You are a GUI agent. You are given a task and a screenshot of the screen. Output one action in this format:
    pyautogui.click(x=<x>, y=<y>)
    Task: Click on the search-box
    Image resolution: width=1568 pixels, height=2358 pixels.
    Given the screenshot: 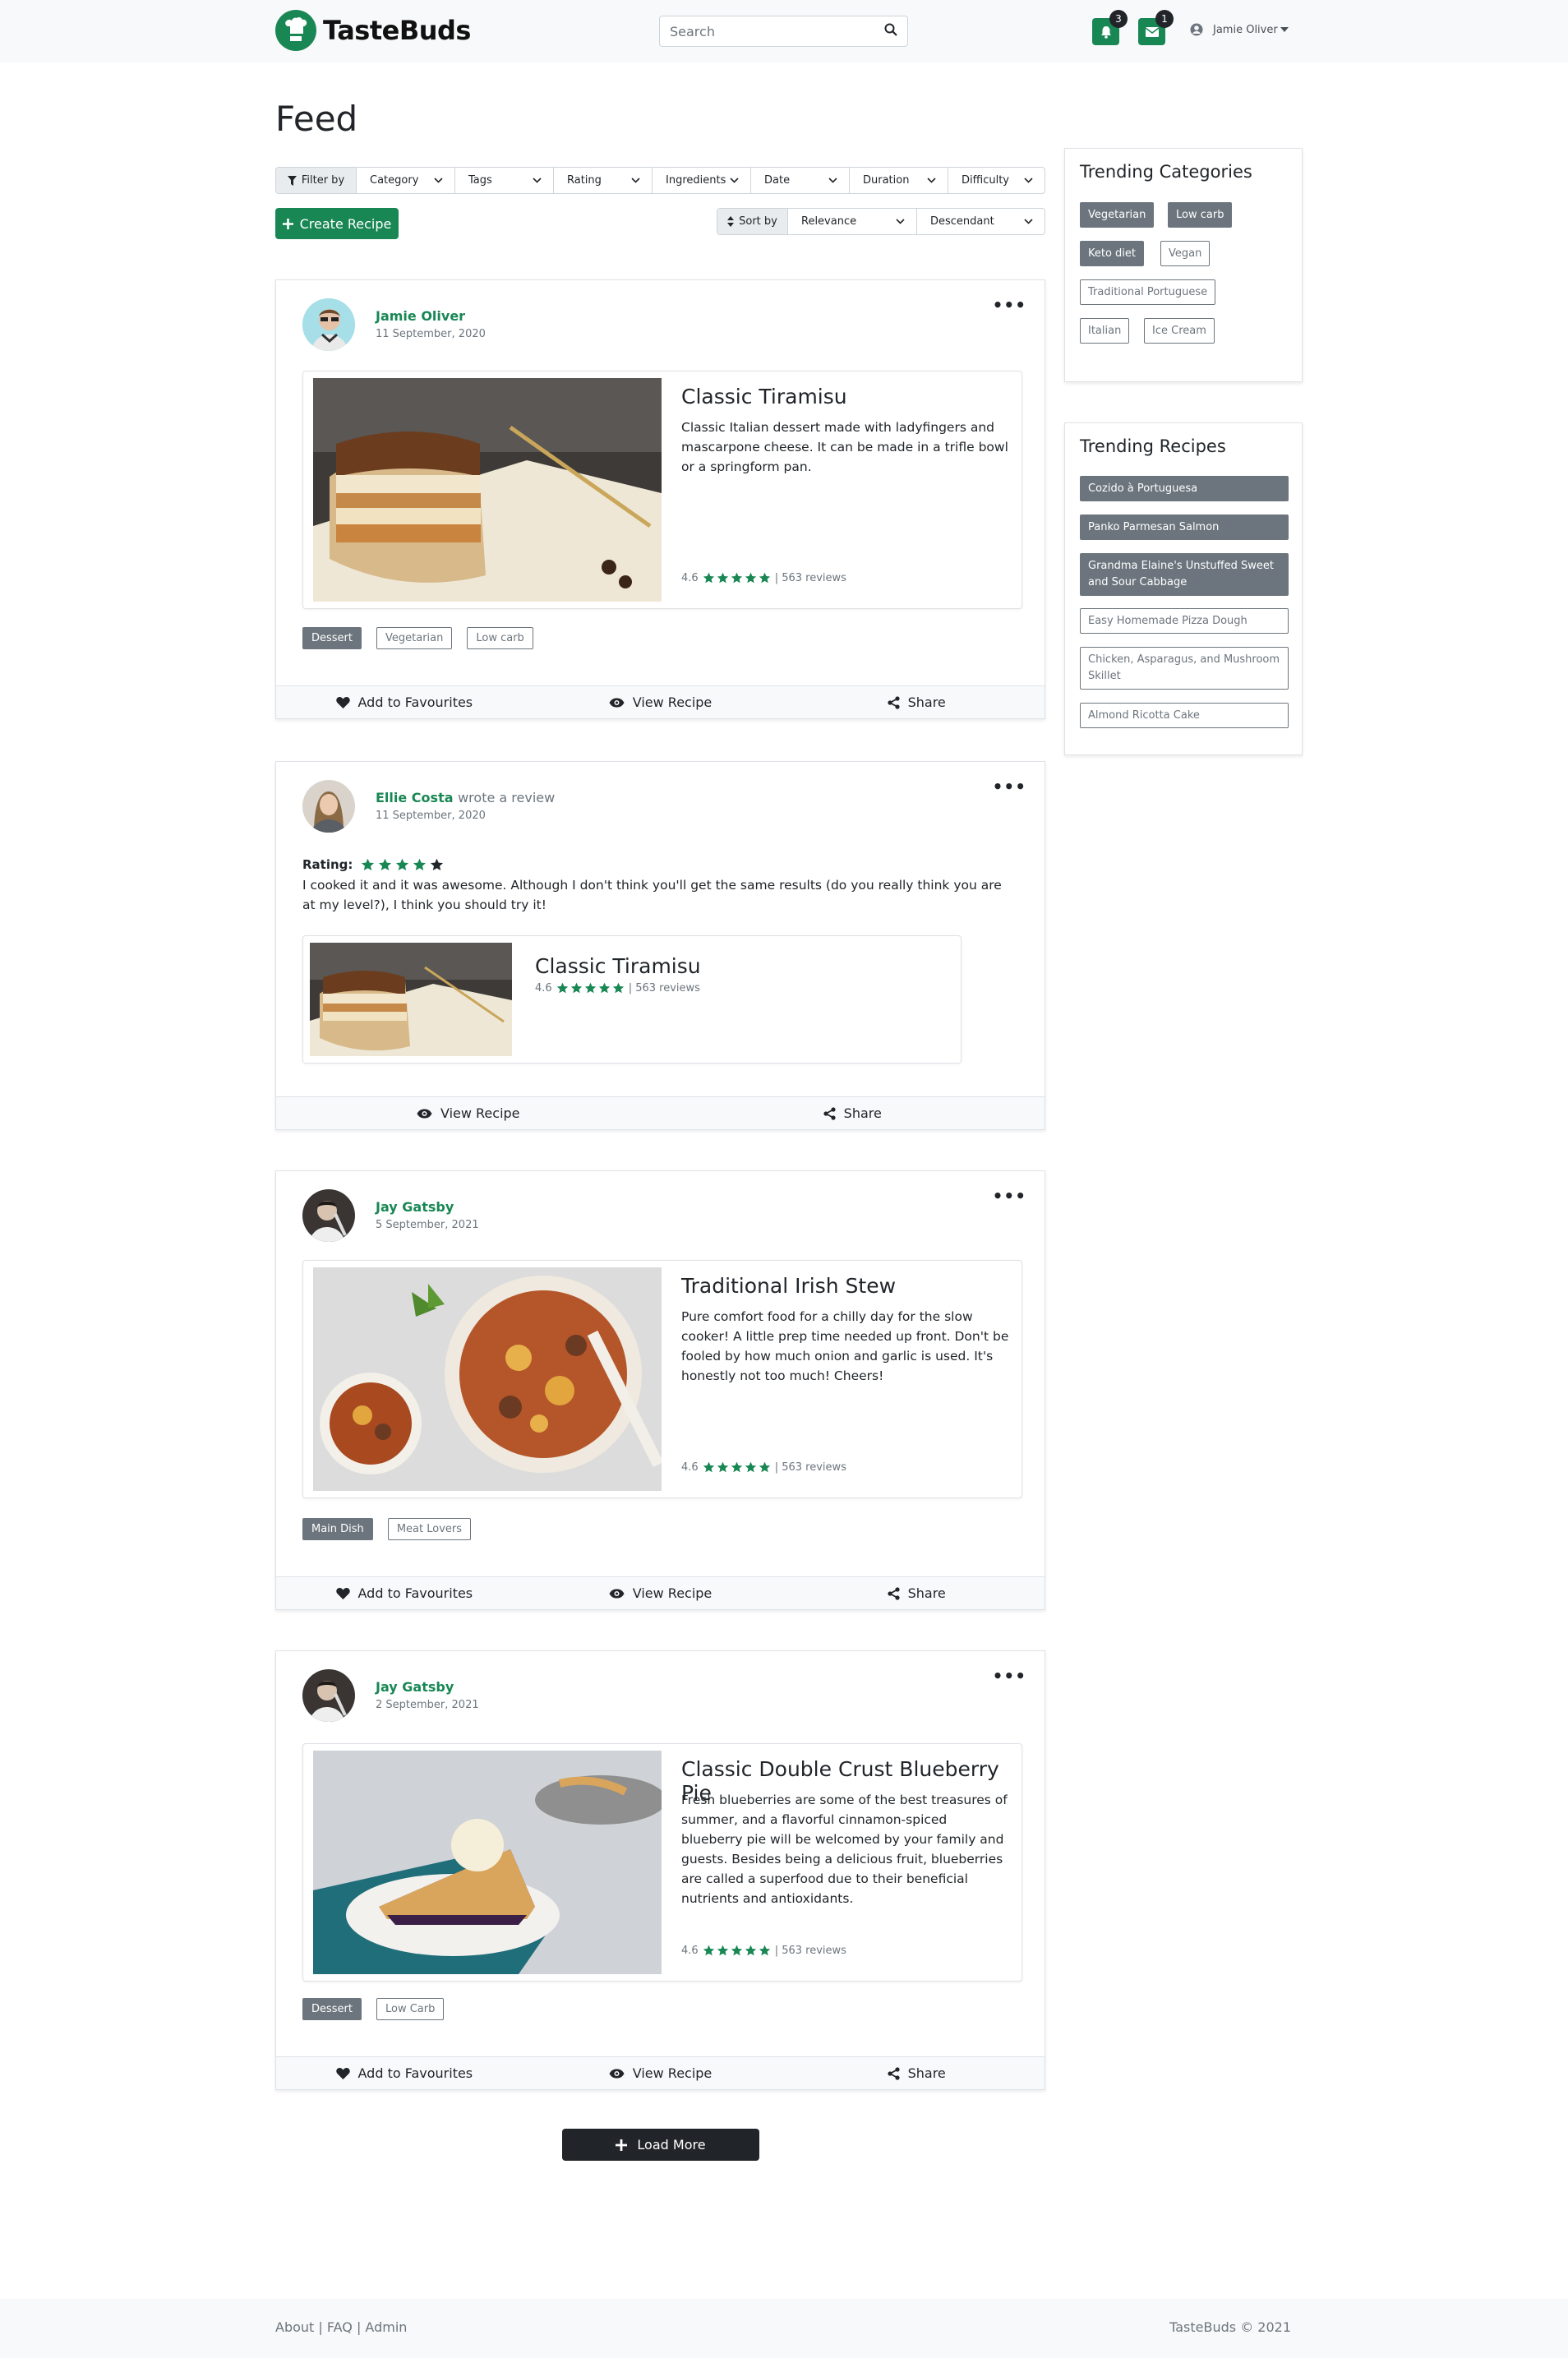 What is the action you would take?
    pyautogui.click(x=783, y=31)
    